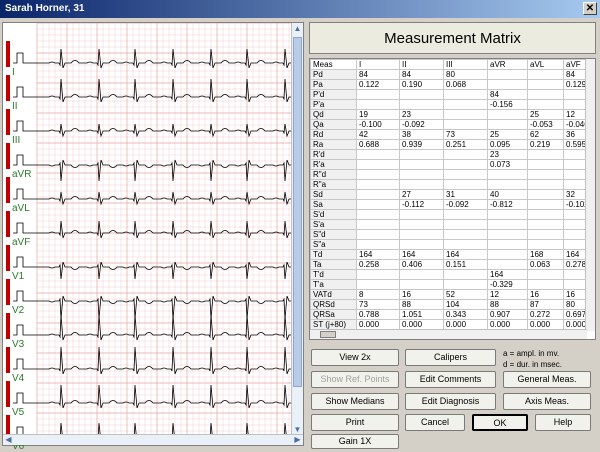  Describe the element at coordinates (378, 304) in the screenshot. I see `table-cell: 73` at that location.